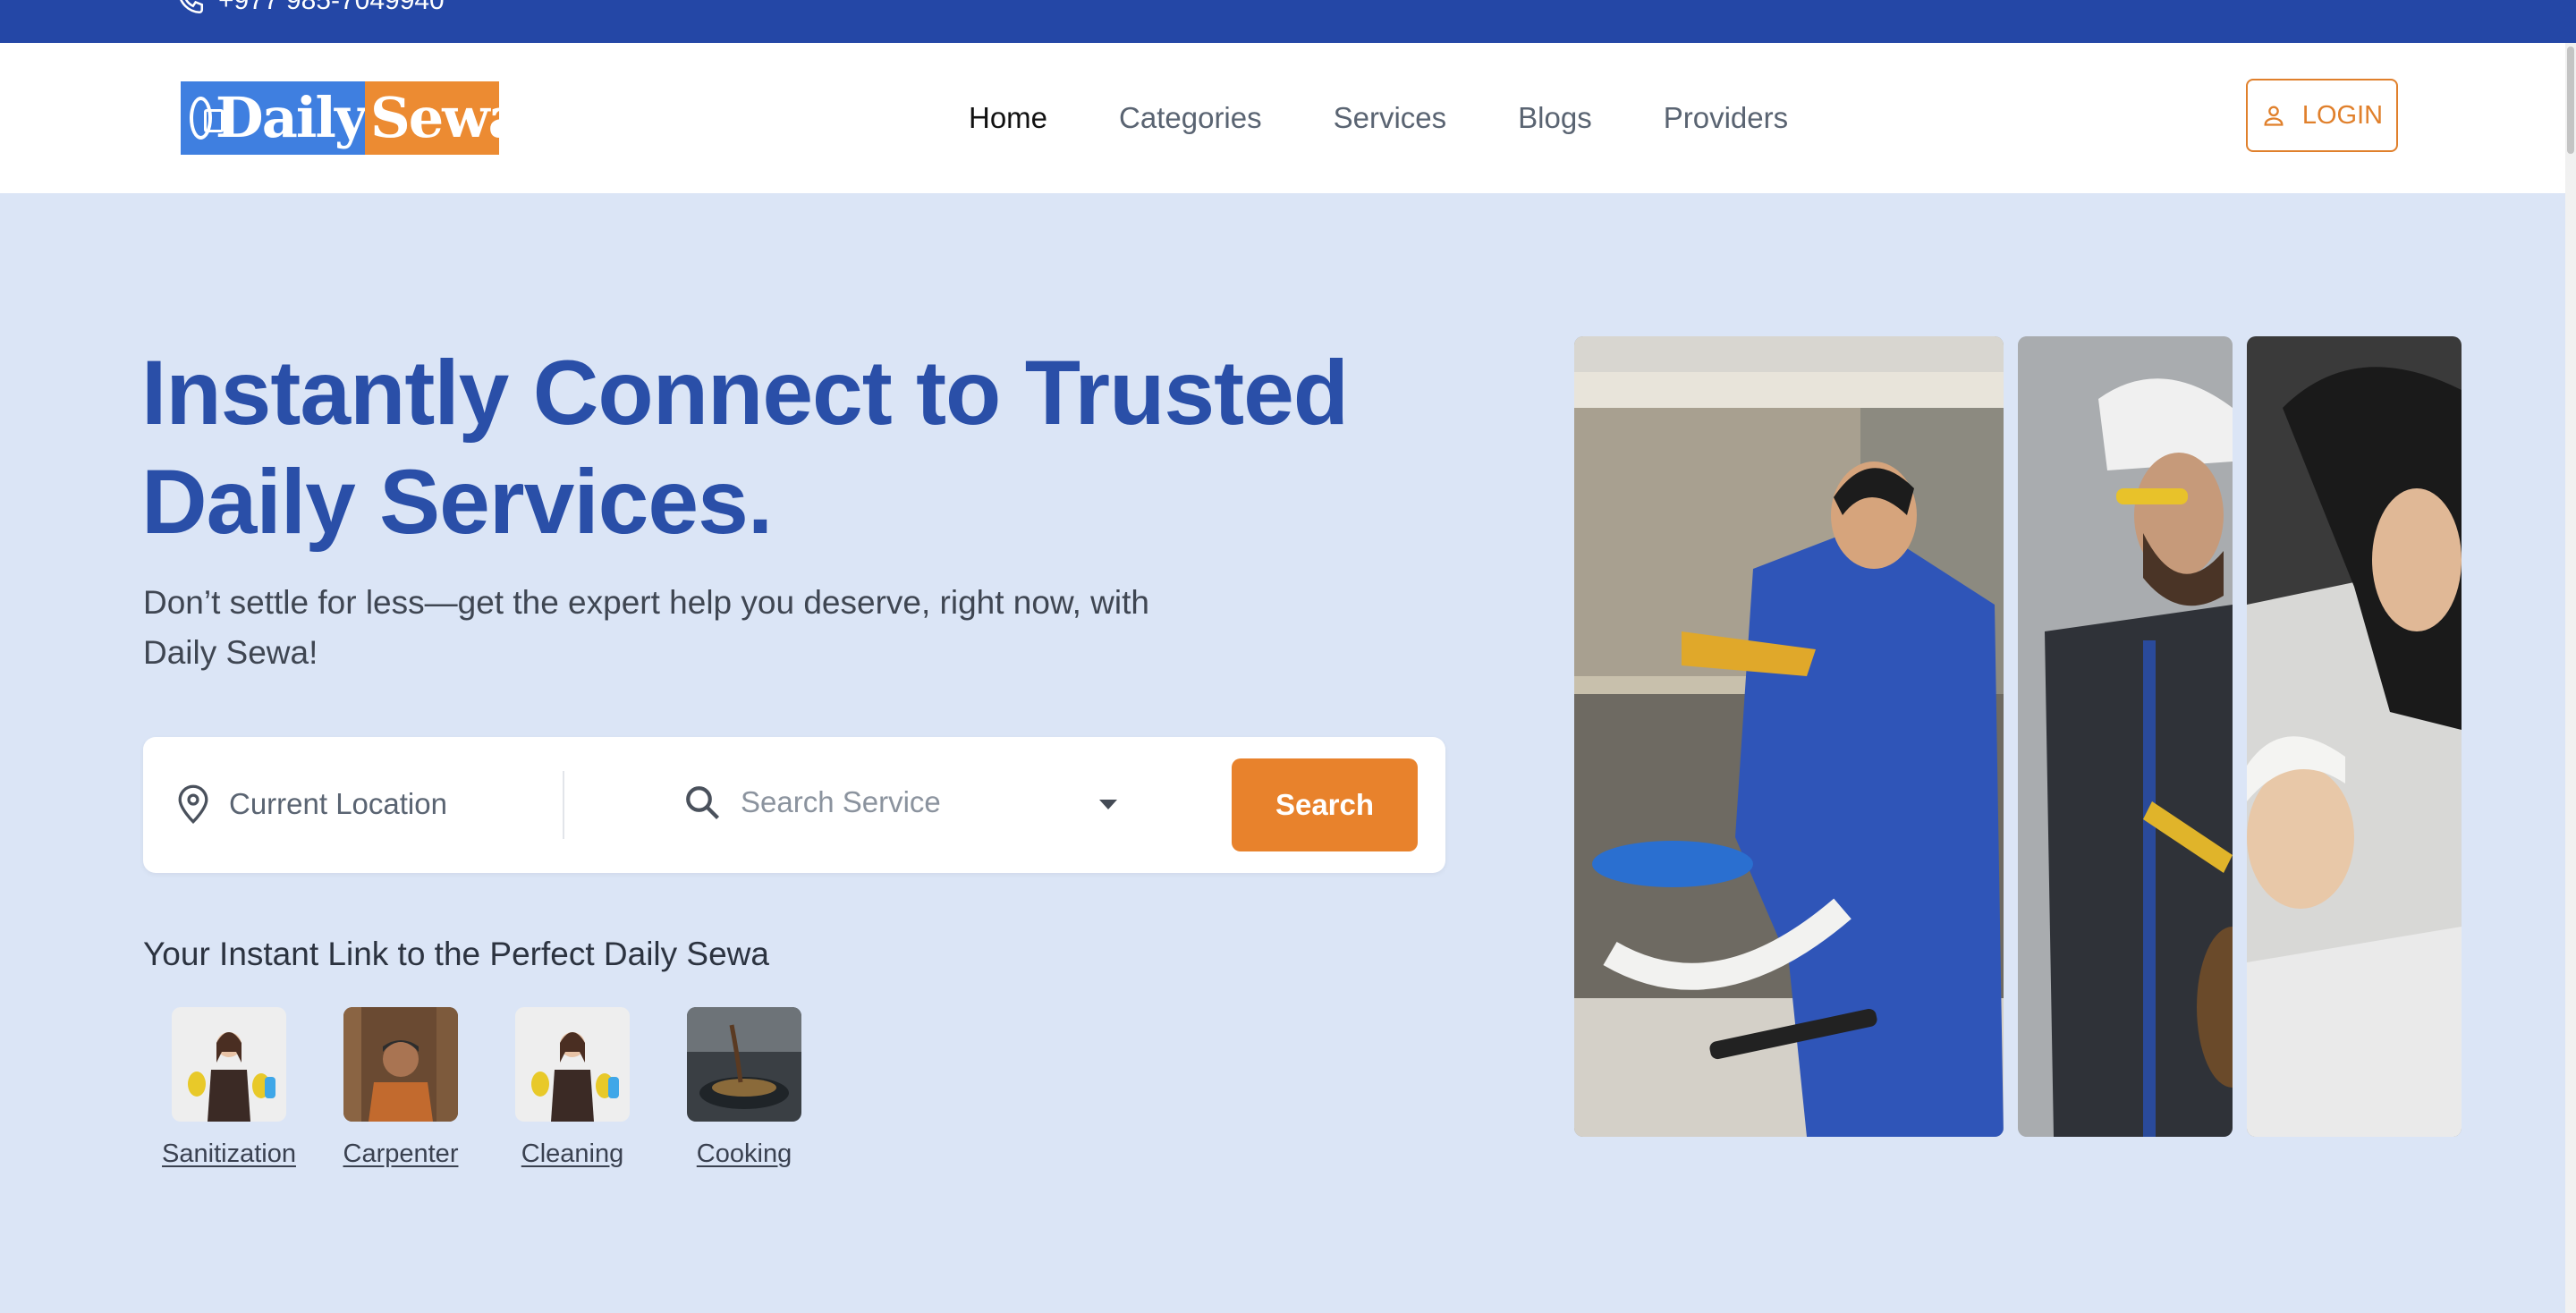 This screenshot has width=2576, height=1313. I want to click on quick-link-cleaning: Cleaning, so click(572, 1088).